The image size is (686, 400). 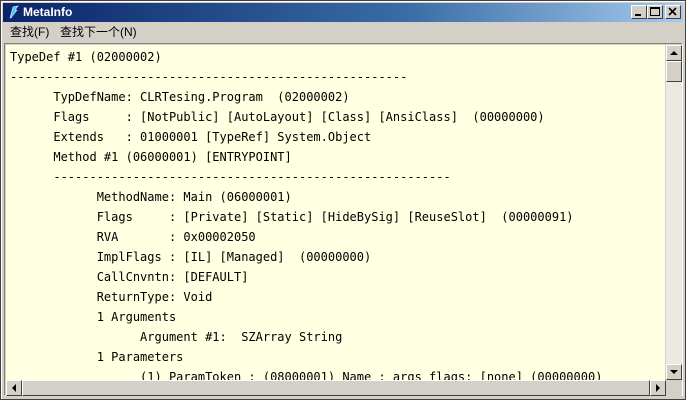 I want to click on scrollbar-corner, so click(x=674, y=388).